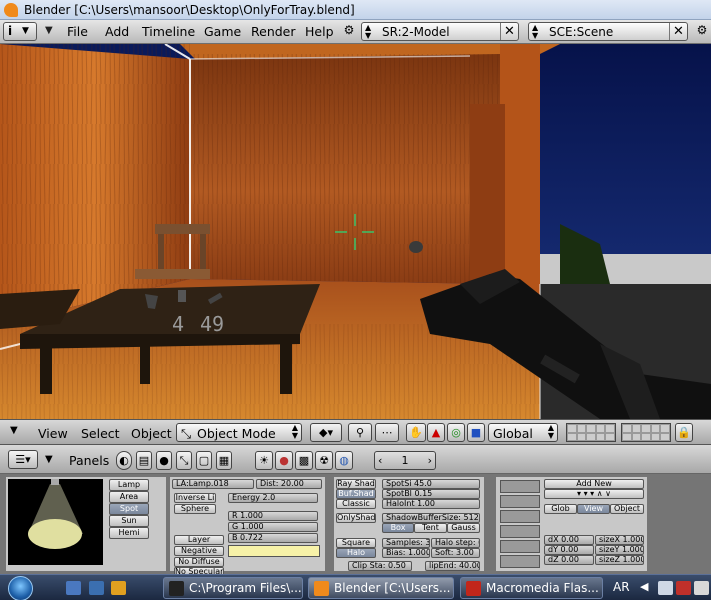  Describe the element at coordinates (324, 460) in the screenshot. I see `radiosity-buttons-icon: ☢` at that location.